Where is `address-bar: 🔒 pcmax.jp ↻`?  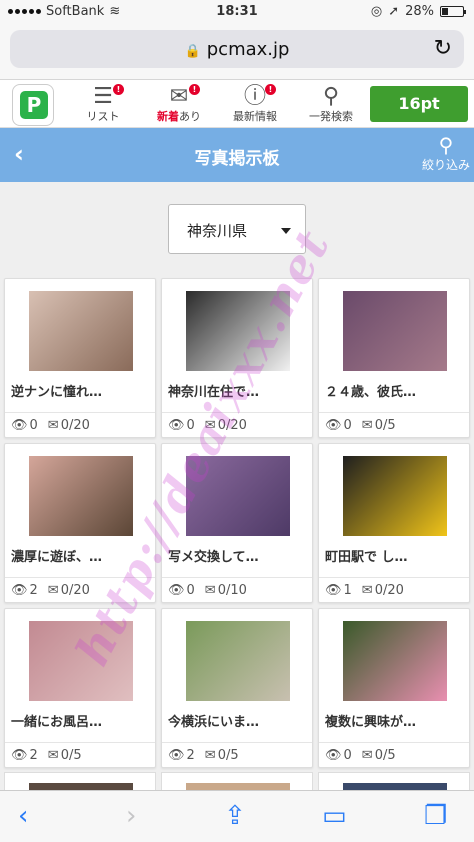 address-bar: 🔒 pcmax.jp ↻ is located at coordinates (237, 49).